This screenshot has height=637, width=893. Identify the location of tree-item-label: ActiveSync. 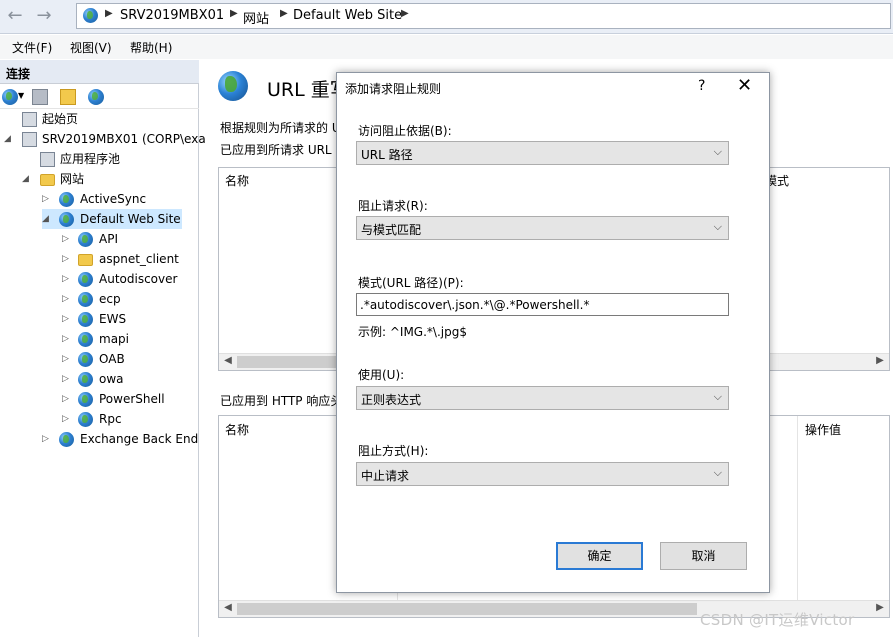
(113, 199).